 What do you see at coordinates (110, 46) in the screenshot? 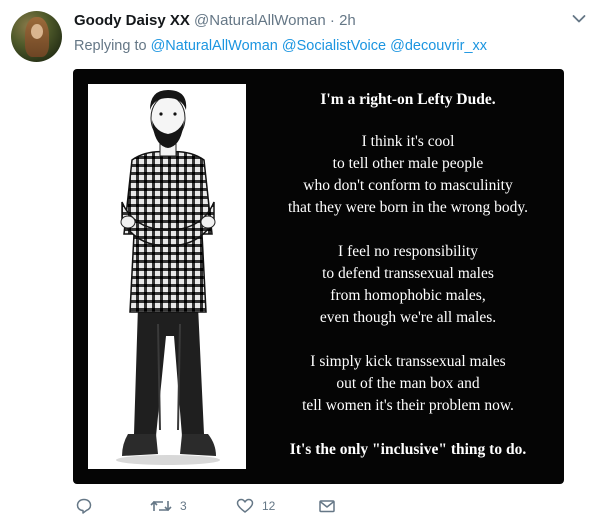
I see `replying-to-label: Replying to` at bounding box center [110, 46].